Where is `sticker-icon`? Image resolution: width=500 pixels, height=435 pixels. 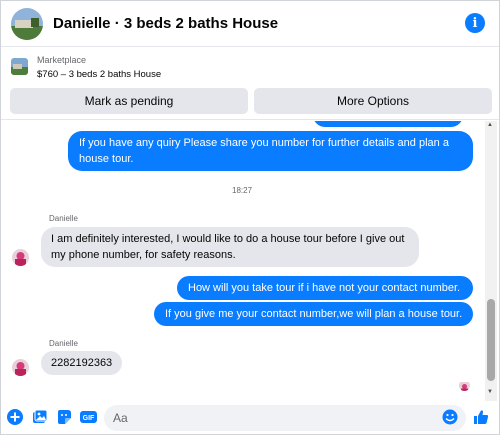
sticker-icon is located at coordinates (64, 417).